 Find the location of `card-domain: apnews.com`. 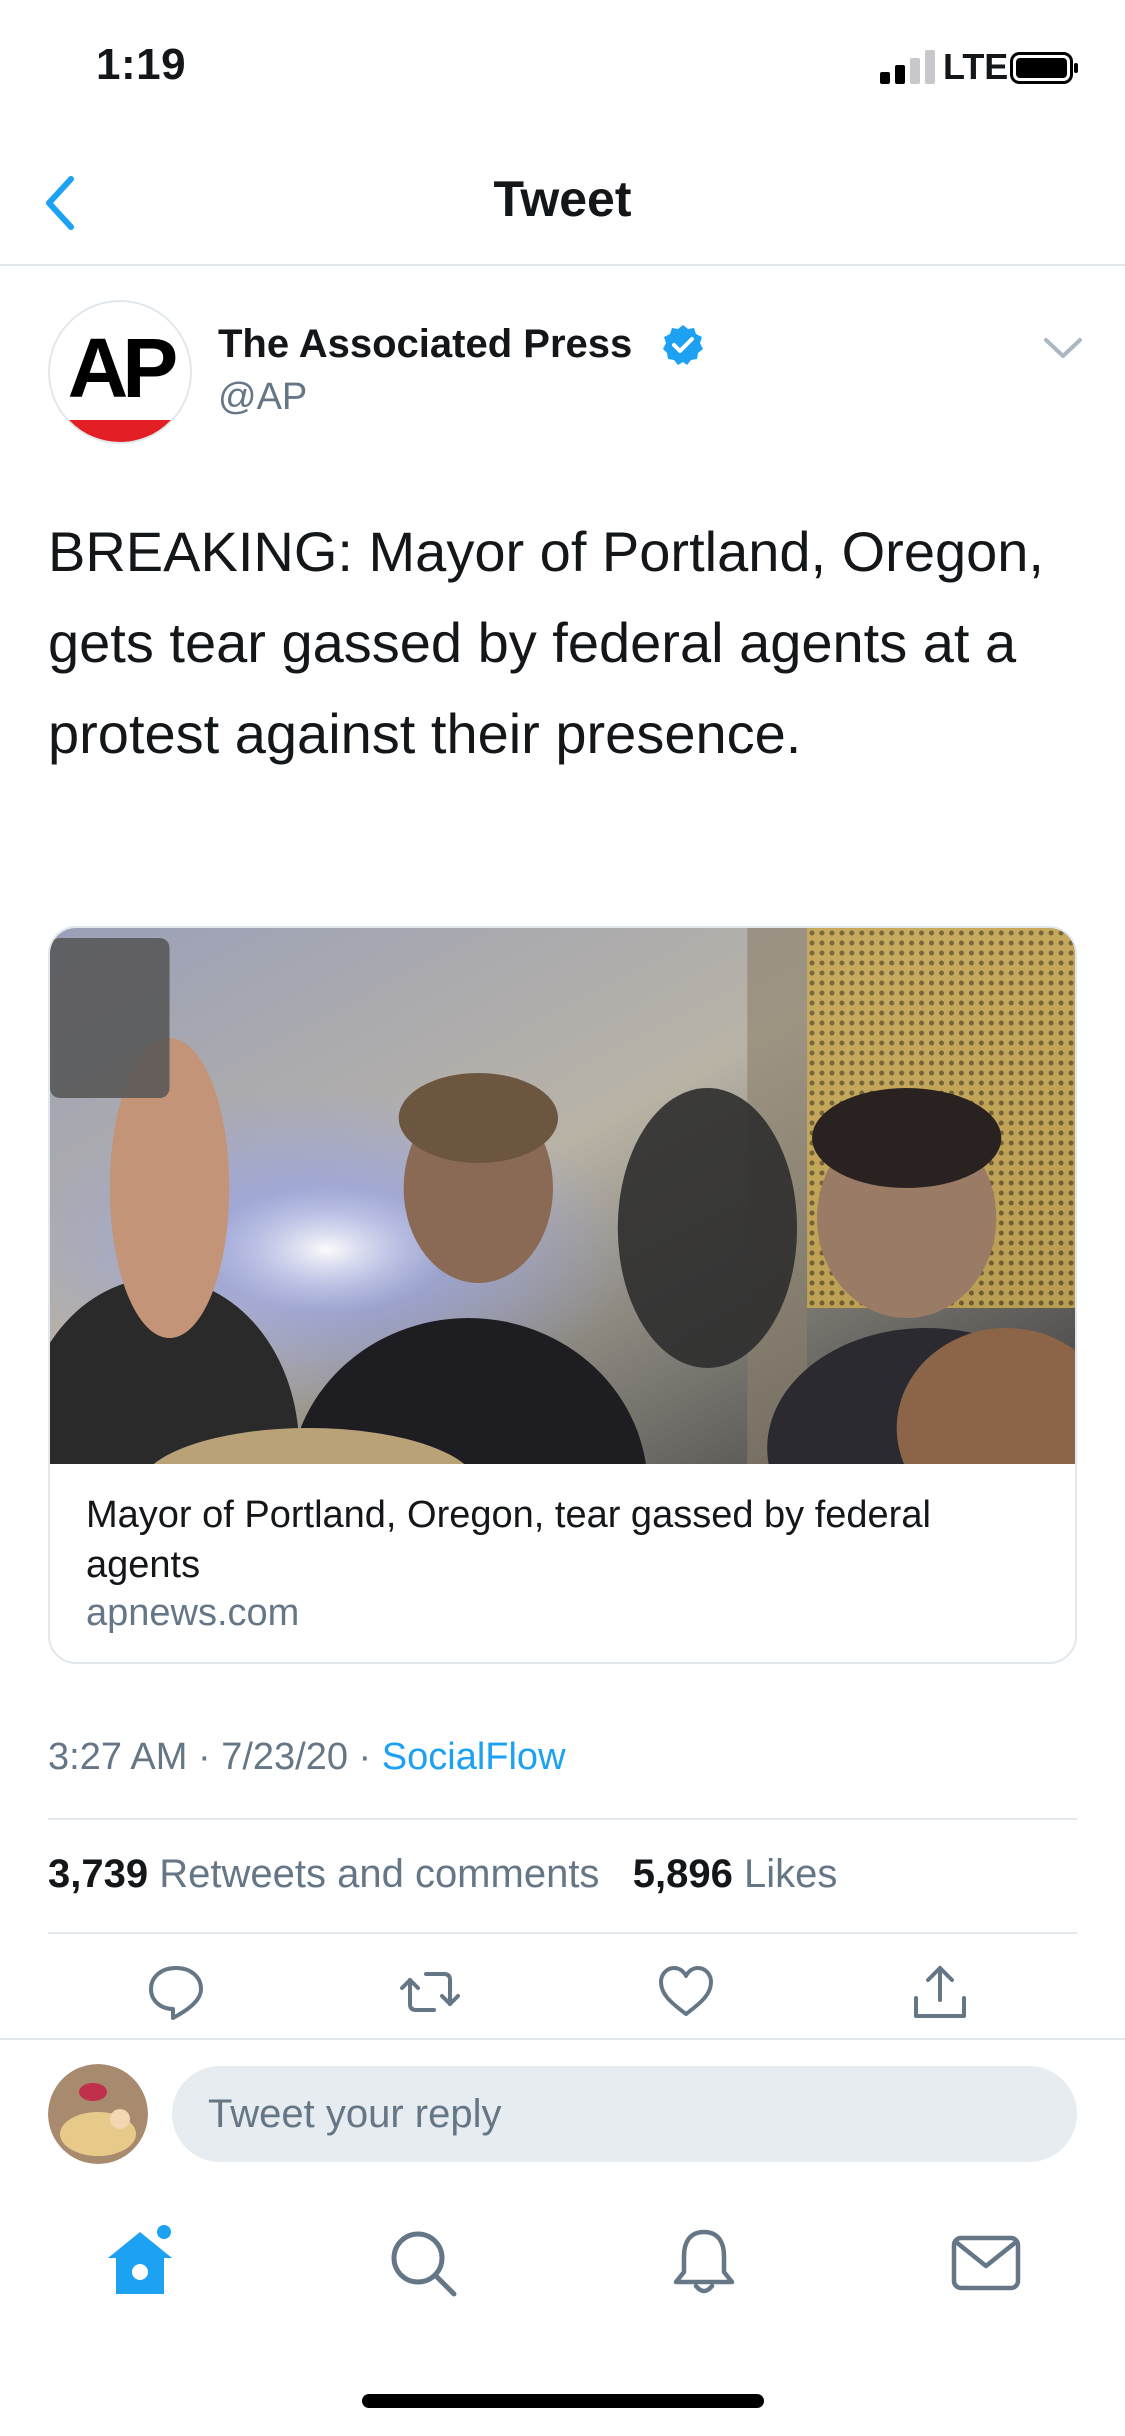

card-domain: apnews.com is located at coordinates (193, 1613).